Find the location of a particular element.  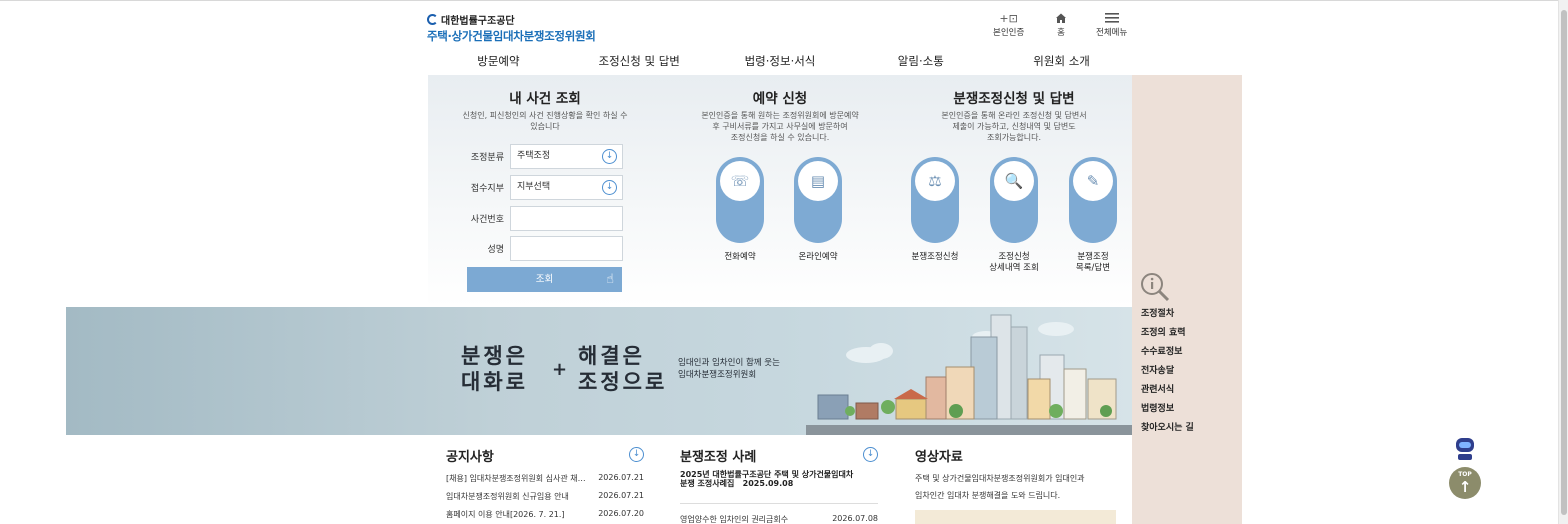

online-reservation-label: 온라인예약 is located at coordinates (818, 257).